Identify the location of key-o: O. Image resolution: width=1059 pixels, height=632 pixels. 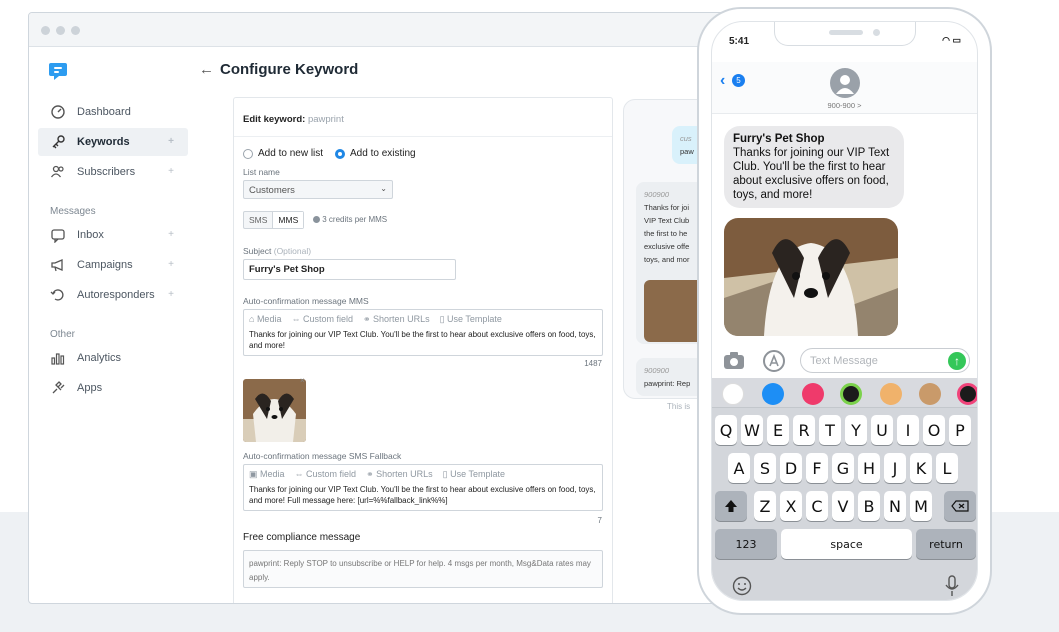
(934, 430).